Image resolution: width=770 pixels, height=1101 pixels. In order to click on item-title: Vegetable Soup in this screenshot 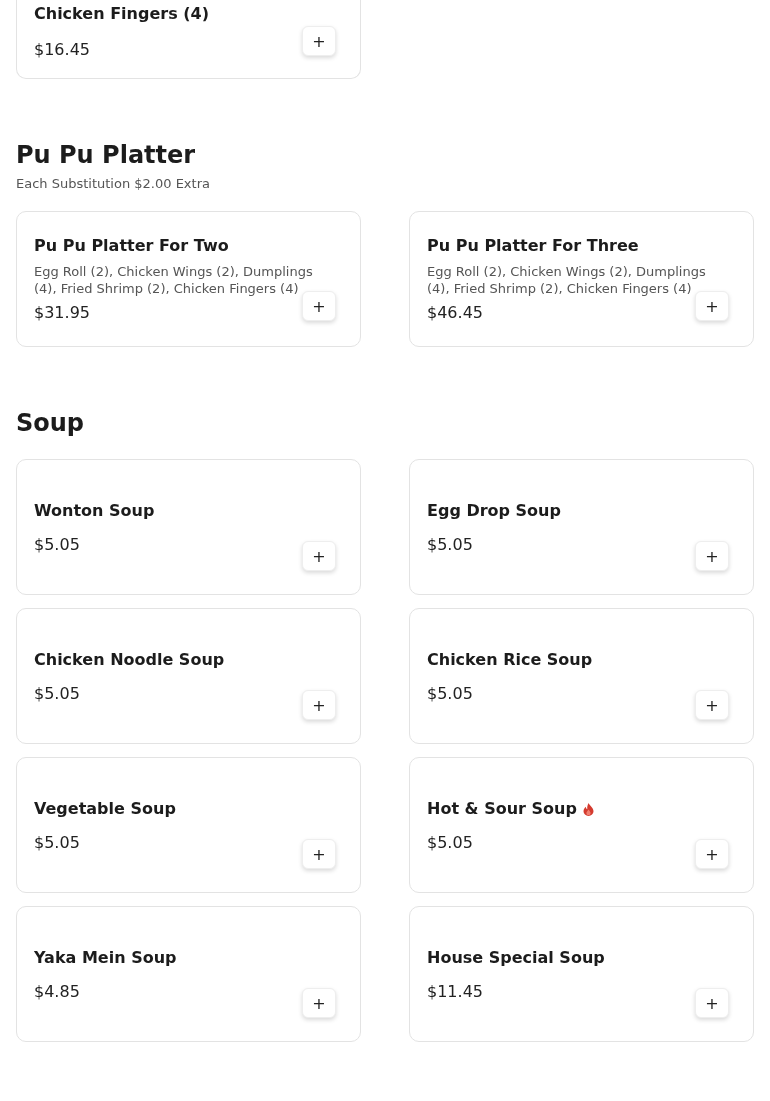, I will do `click(105, 809)`.